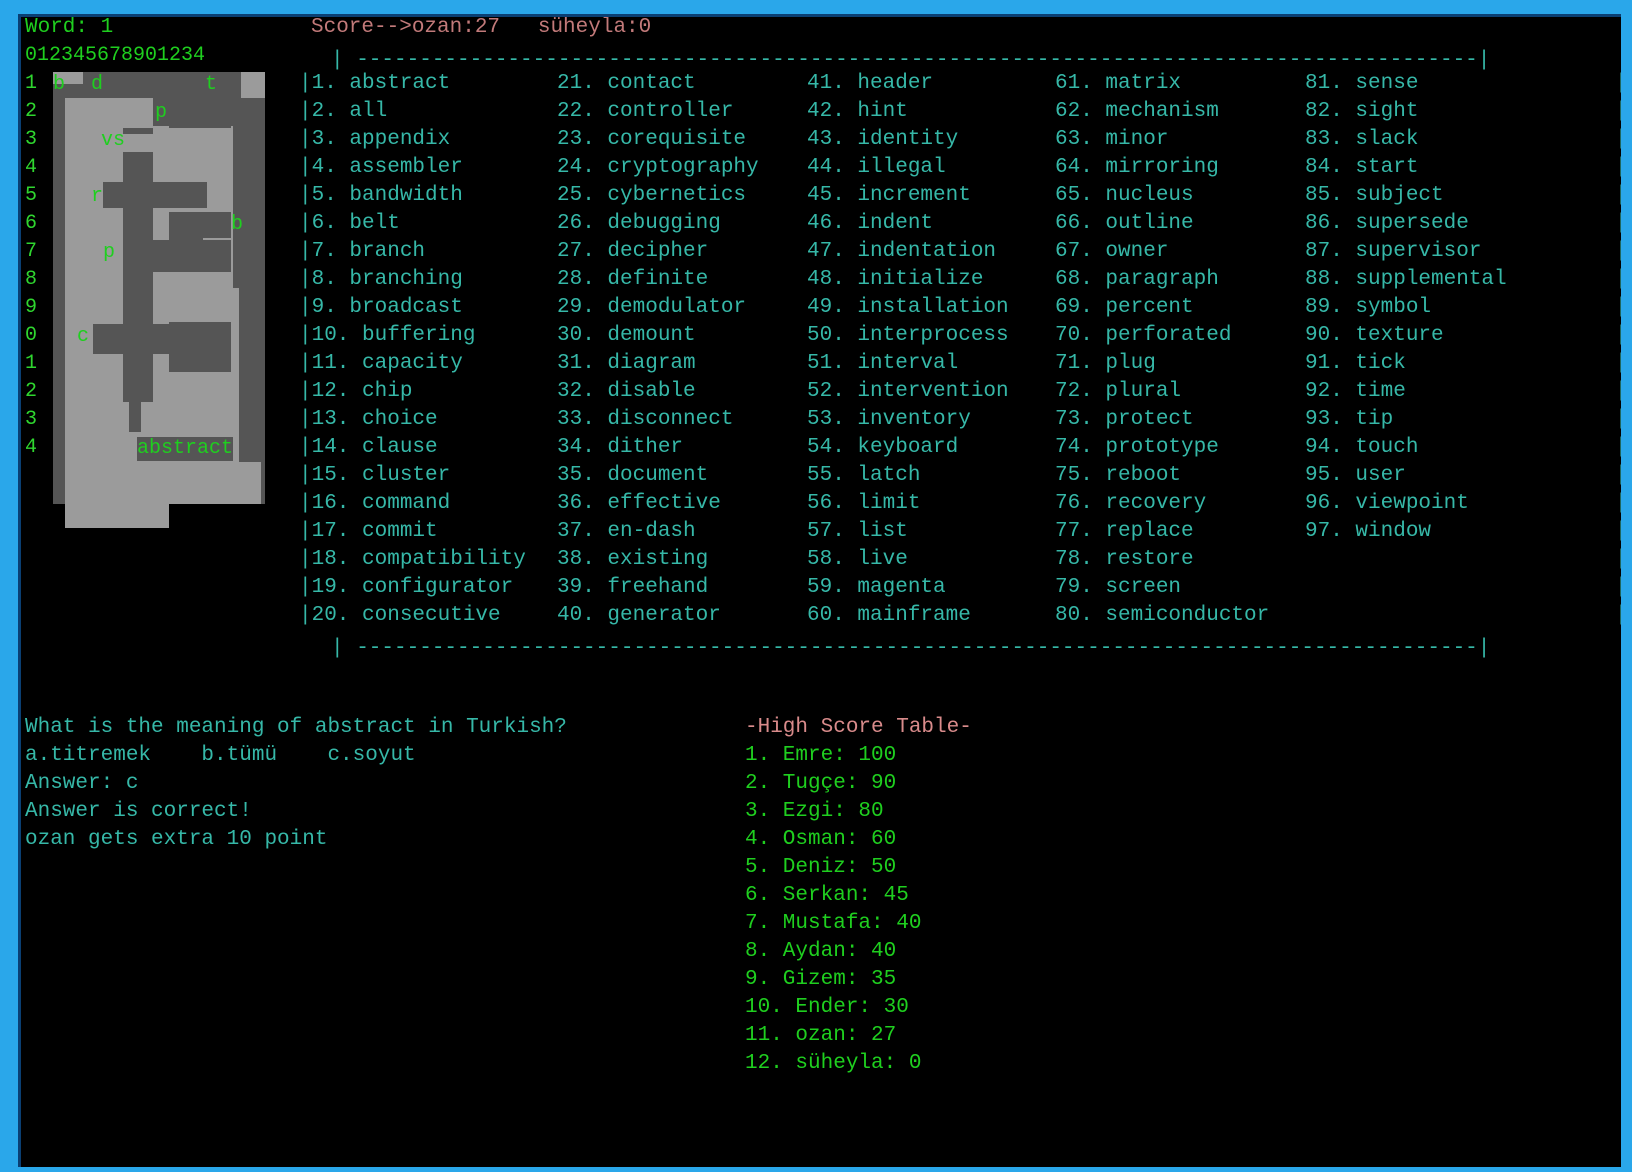 The image size is (1632, 1172). I want to click on grid-row-label: 7, so click(31, 251).